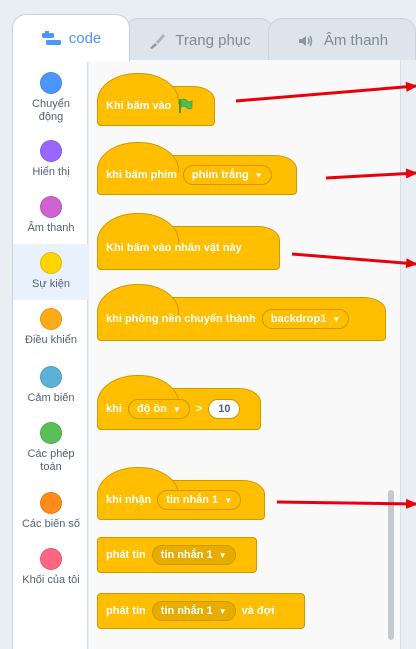  What do you see at coordinates (174, 248) in the screenshot?
I see `block-text: Khi bấm vào nhân vật này` at bounding box center [174, 248].